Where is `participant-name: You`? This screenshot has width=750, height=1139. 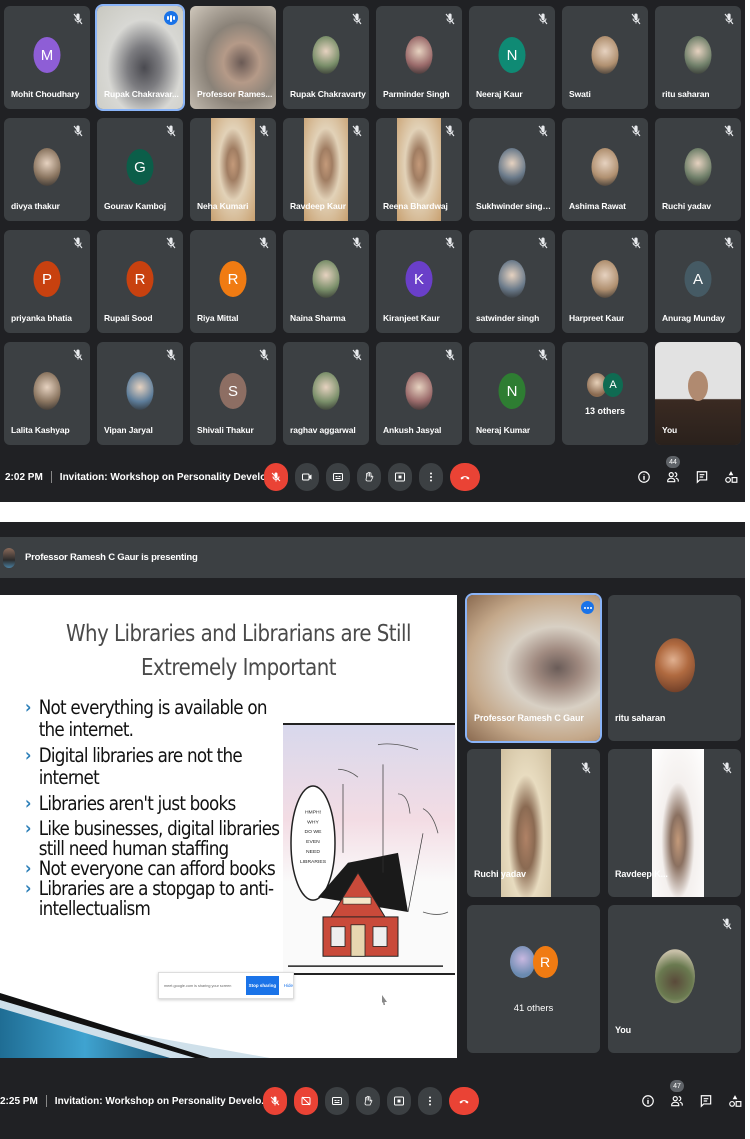 participant-name: You is located at coordinates (670, 430).